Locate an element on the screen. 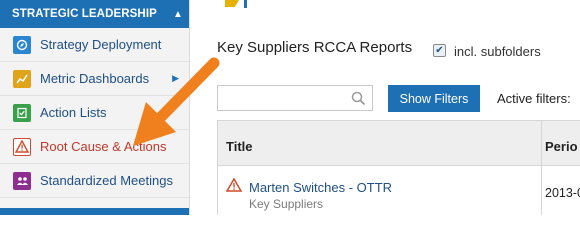 The image size is (580, 240). people-icon is located at coordinates (22, 180).